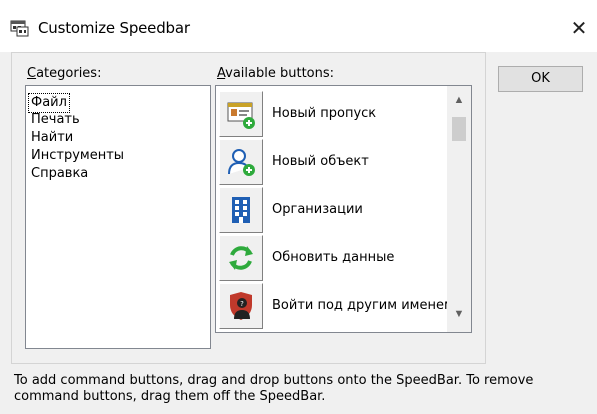  Describe the element at coordinates (317, 209) in the screenshot. I see `organizations-label: Организации` at that location.